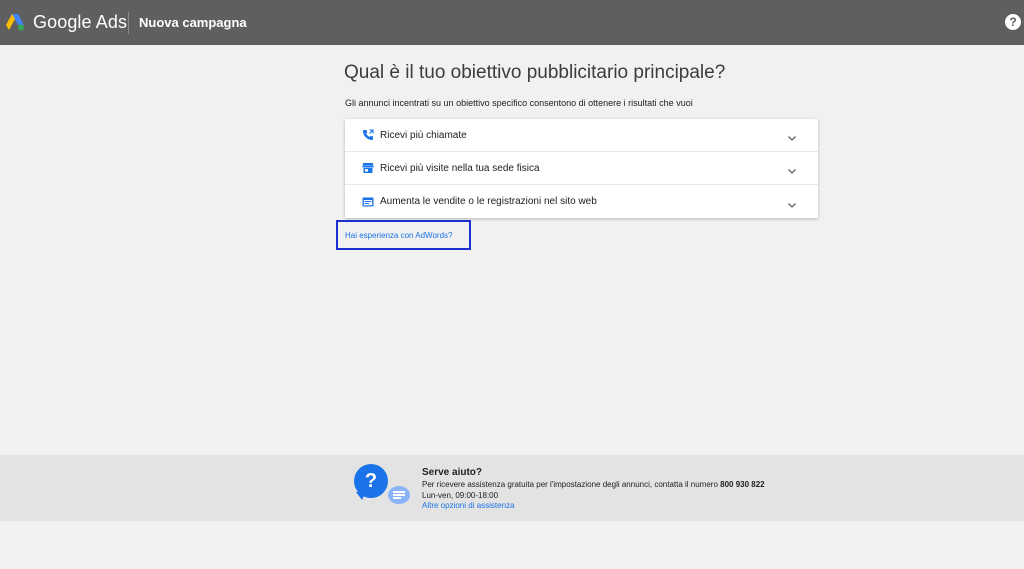 Image resolution: width=1024 pixels, height=569 pixels. What do you see at coordinates (193, 22) in the screenshot?
I see `page-title: Nuova campagna` at bounding box center [193, 22].